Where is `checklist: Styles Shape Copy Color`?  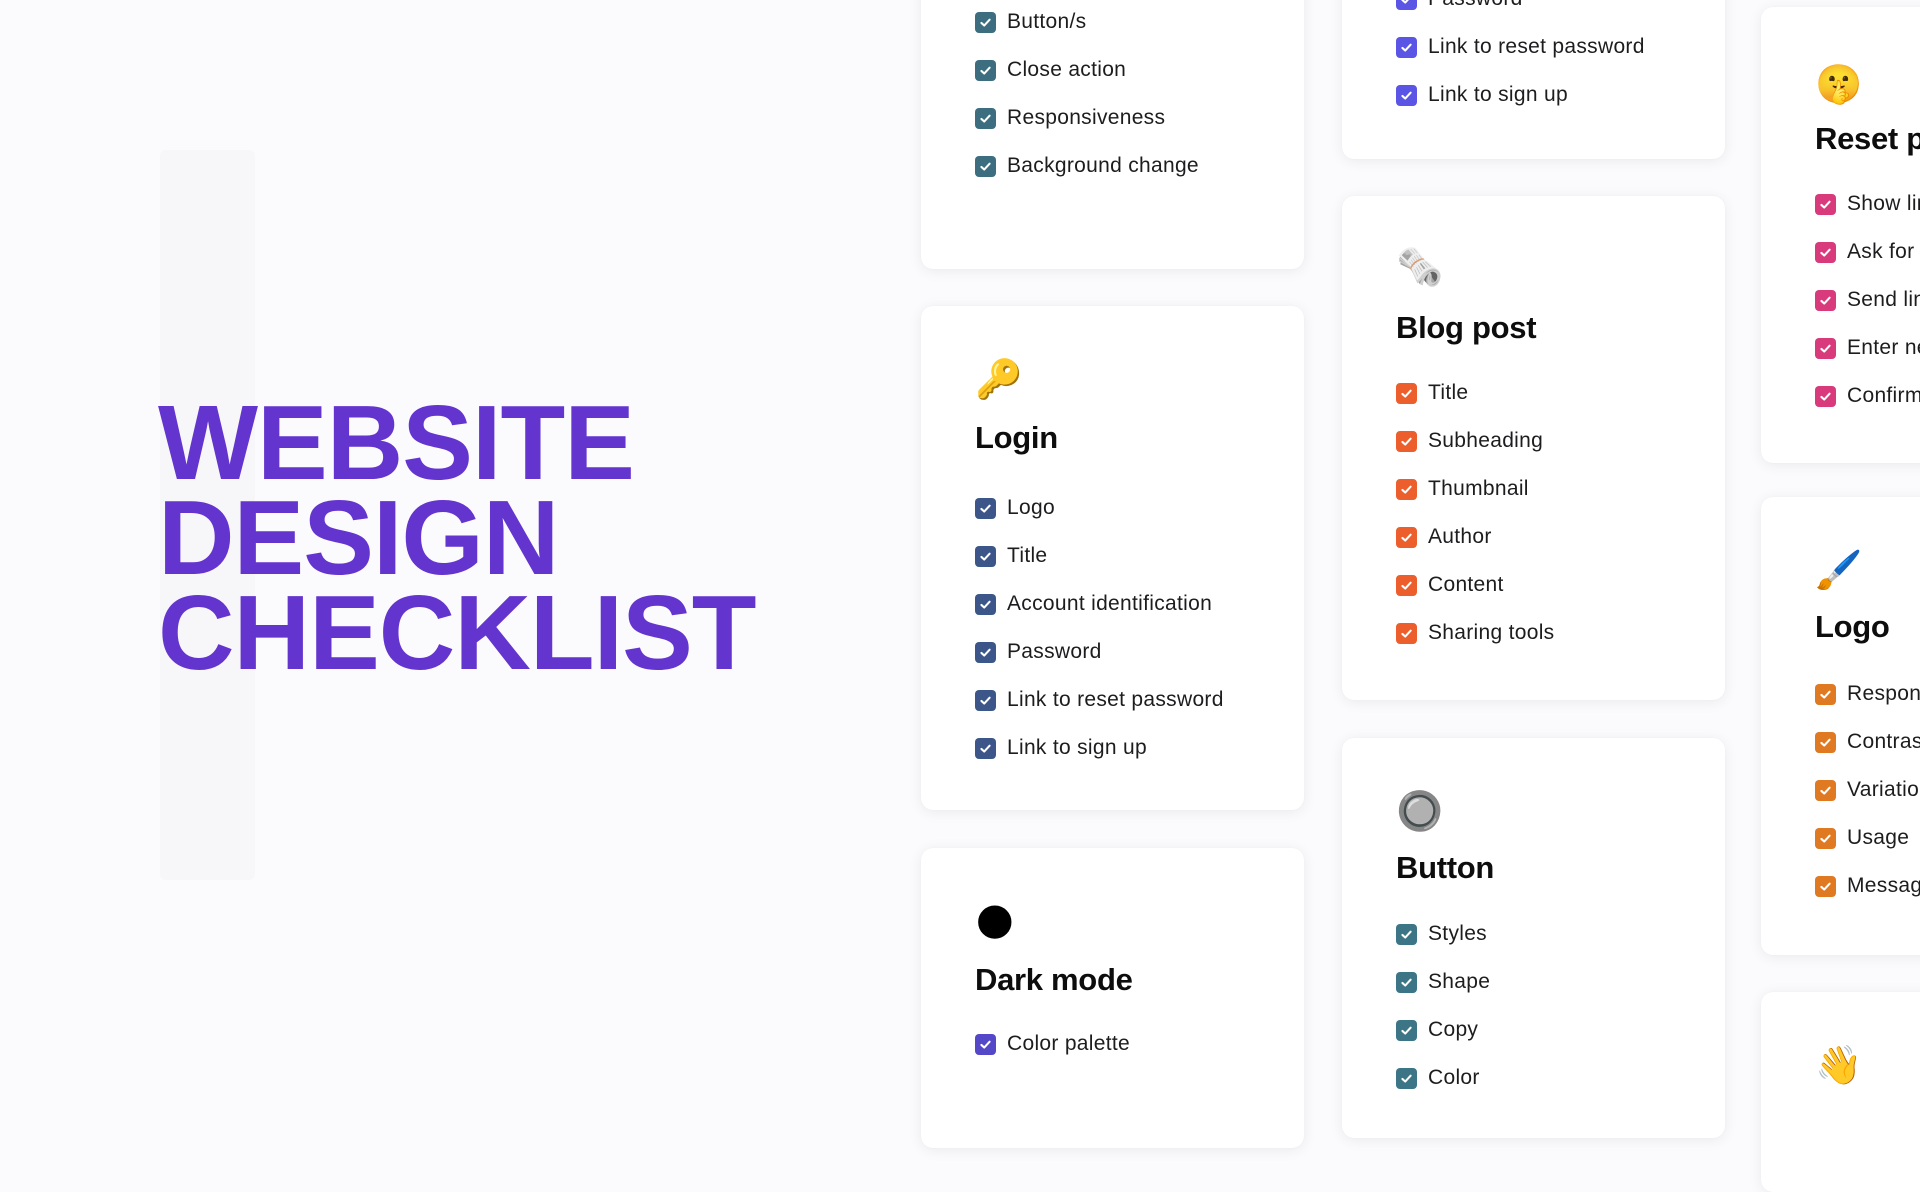 checklist: Styles Shape Copy Color is located at coordinates (1443, 1006).